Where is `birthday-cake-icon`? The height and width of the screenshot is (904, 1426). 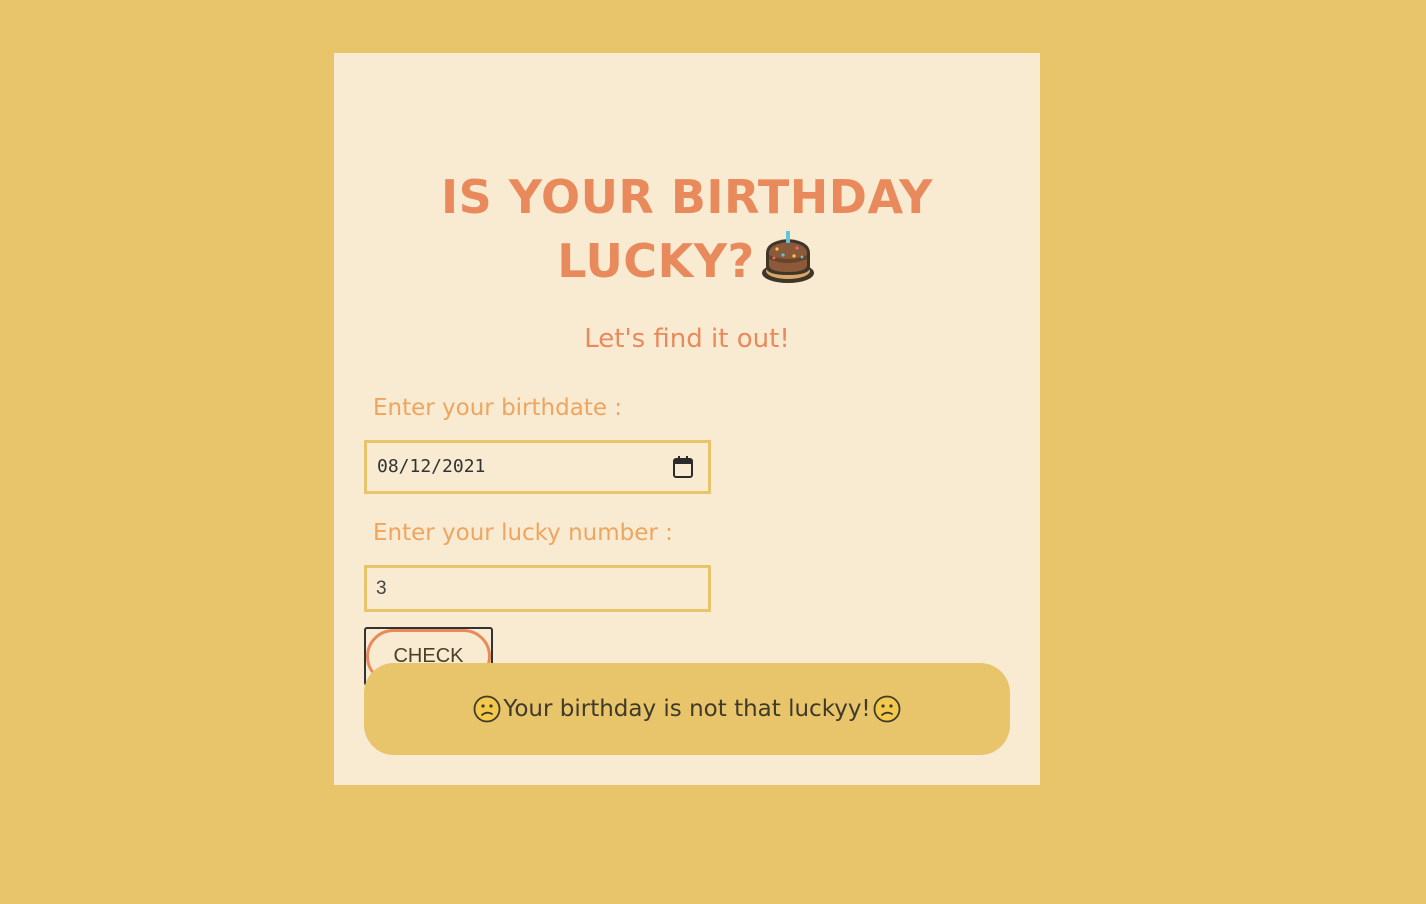 birthday-cake-icon is located at coordinates (787, 257).